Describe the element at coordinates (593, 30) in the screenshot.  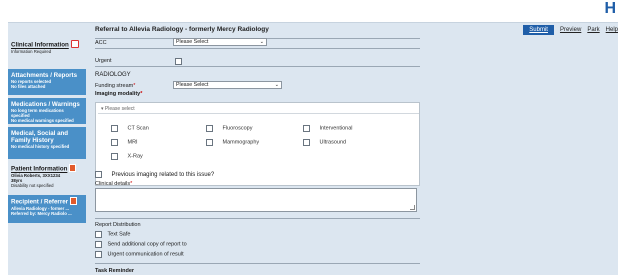
I see `park-button: Park` at that location.